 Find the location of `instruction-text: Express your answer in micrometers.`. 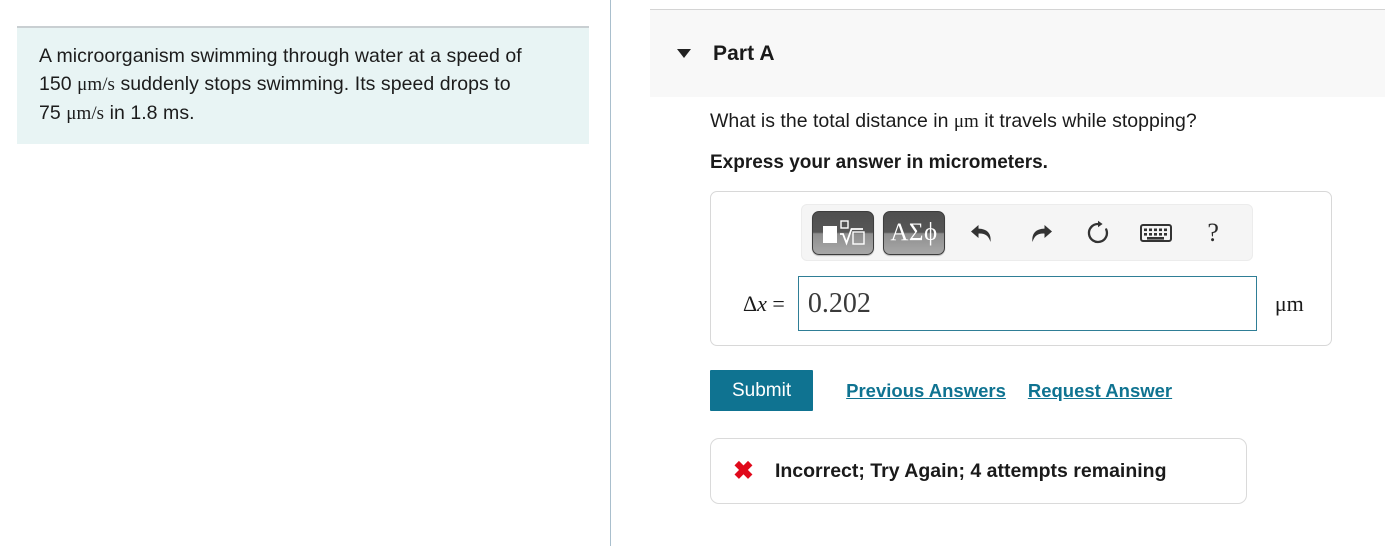

instruction-text: Express your answer in micrometers. is located at coordinates (879, 162).